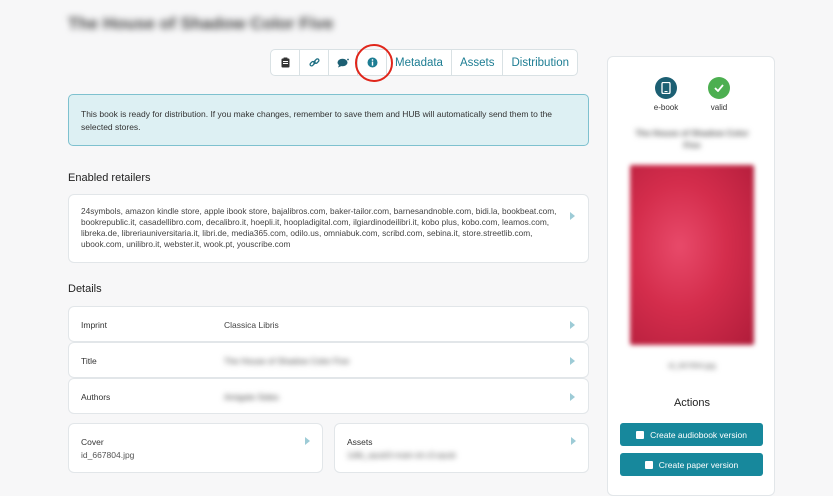 The height and width of the screenshot is (496, 833). What do you see at coordinates (328, 324) in the screenshot?
I see `detail-row-imprint: Imprint Classica Libris` at bounding box center [328, 324].